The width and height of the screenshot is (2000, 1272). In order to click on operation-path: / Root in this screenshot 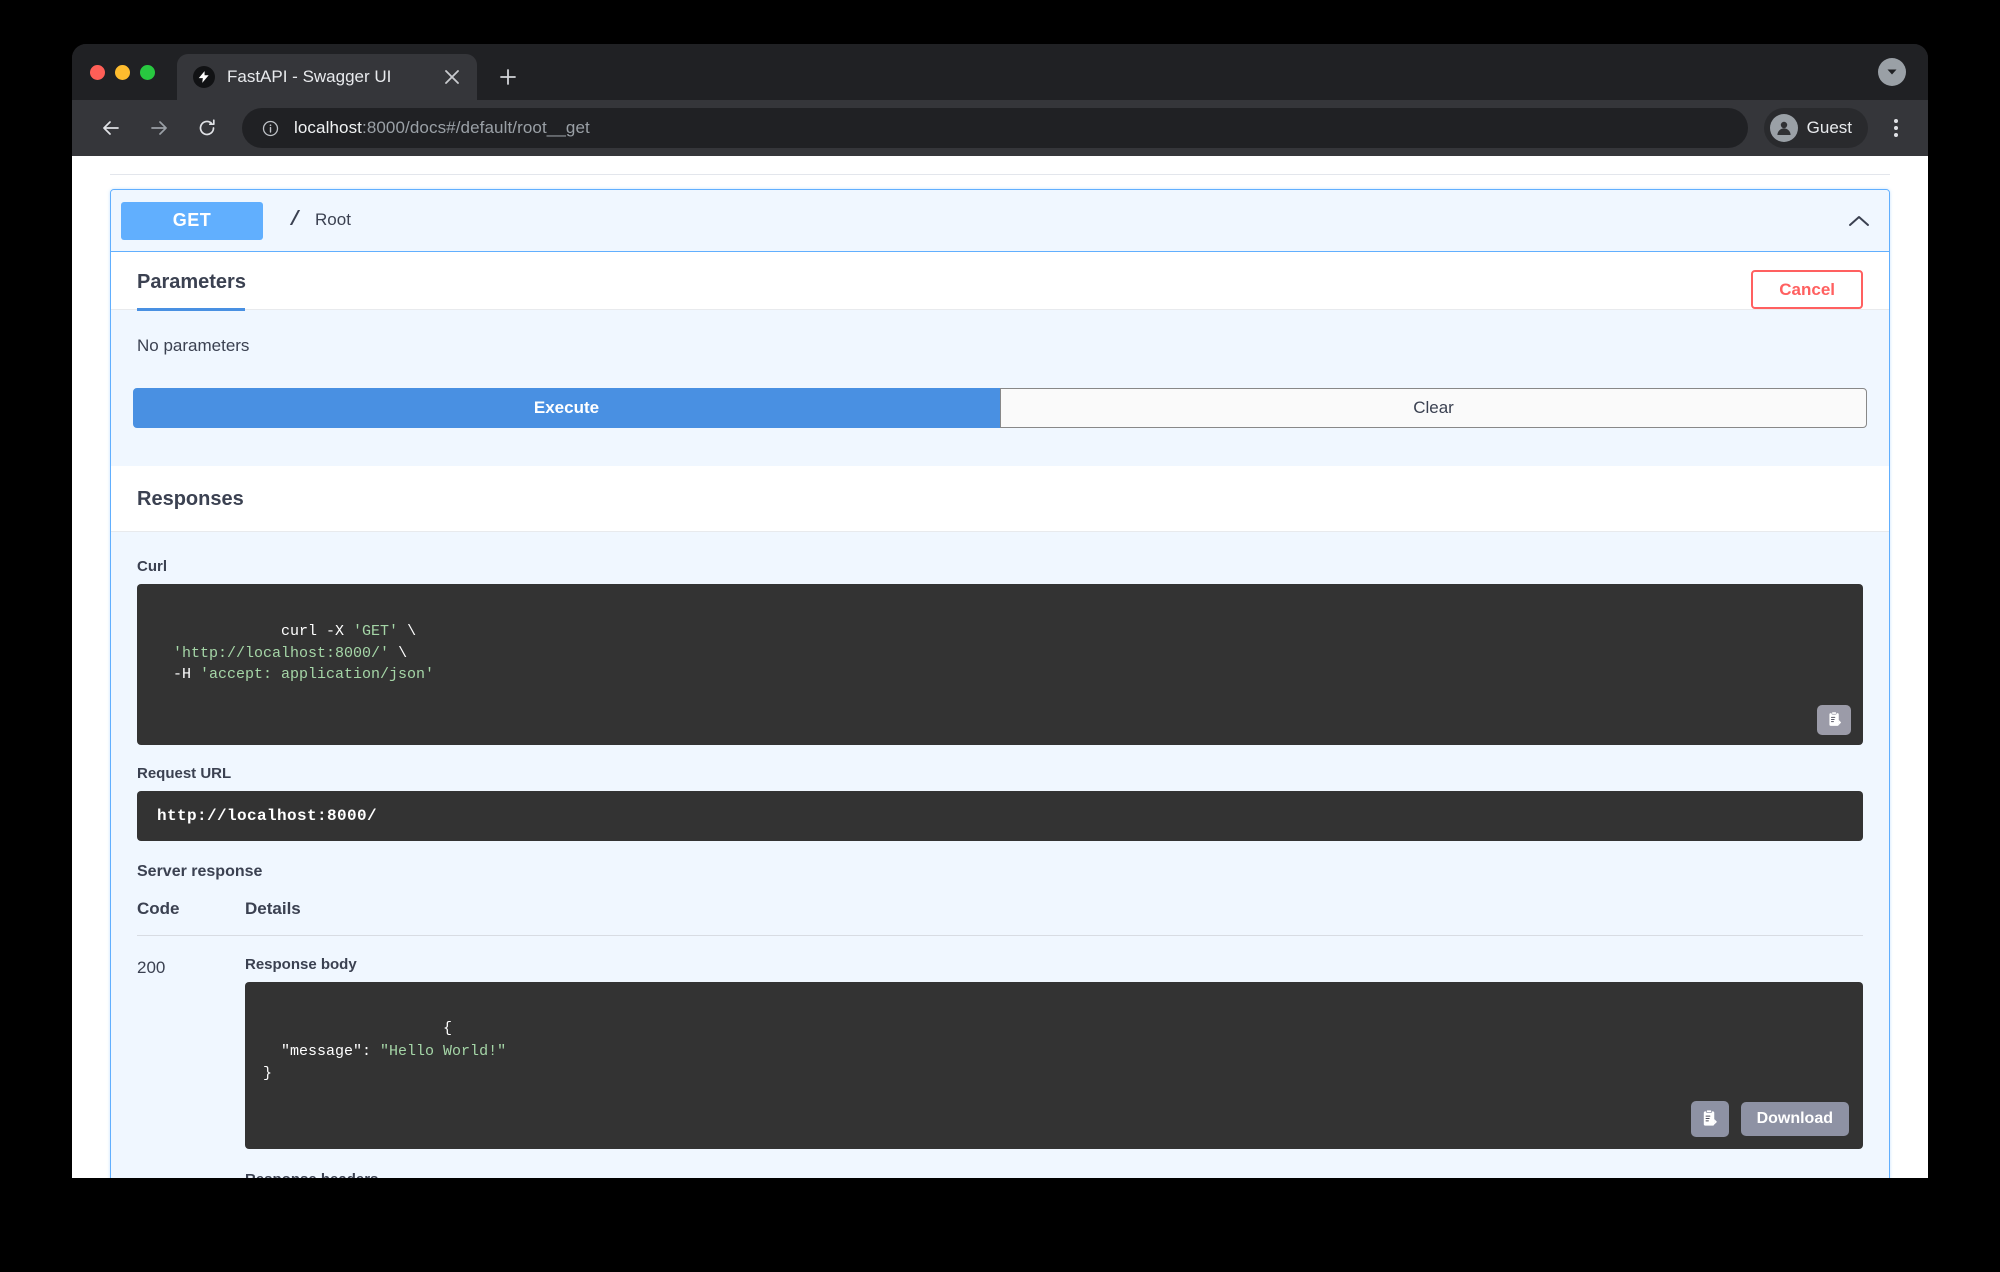, I will do `click(1065, 220)`.